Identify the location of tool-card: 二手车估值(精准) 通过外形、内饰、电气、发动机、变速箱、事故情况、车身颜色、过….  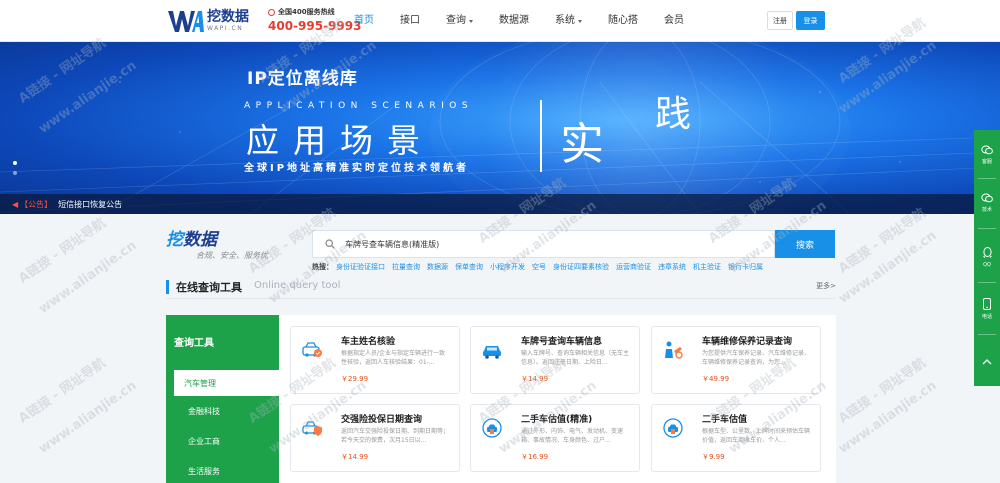
(555, 438).